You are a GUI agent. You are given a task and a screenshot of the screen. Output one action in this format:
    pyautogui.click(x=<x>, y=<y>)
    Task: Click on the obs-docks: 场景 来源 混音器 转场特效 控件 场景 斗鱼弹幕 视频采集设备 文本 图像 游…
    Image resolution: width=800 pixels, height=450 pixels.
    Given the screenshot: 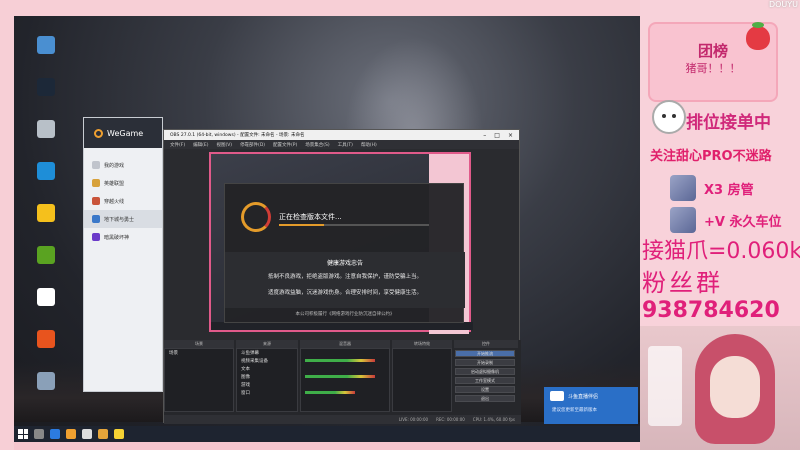 What is the action you would take?
    pyautogui.click(x=342, y=382)
    